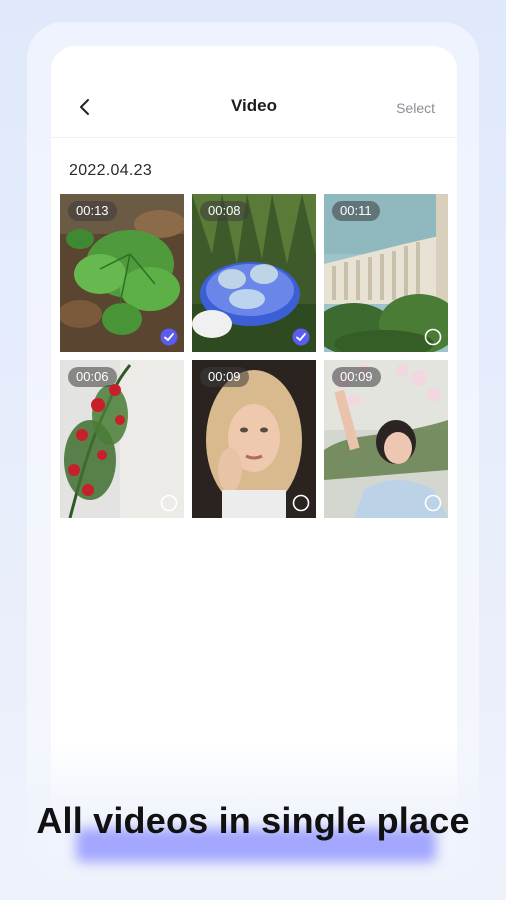 The height and width of the screenshot is (900, 506). Describe the element at coordinates (92, 211) in the screenshot. I see `video-duration-badge: 00:13` at that location.